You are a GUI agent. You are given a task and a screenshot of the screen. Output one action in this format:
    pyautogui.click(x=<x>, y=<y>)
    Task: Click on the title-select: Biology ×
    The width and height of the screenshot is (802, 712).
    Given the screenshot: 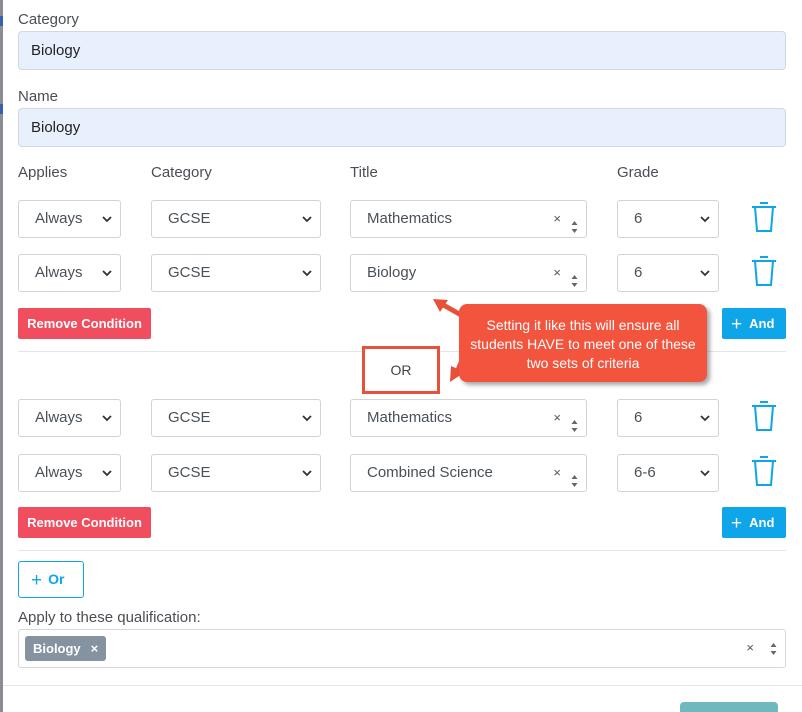 What is the action you would take?
    pyautogui.click(x=468, y=273)
    